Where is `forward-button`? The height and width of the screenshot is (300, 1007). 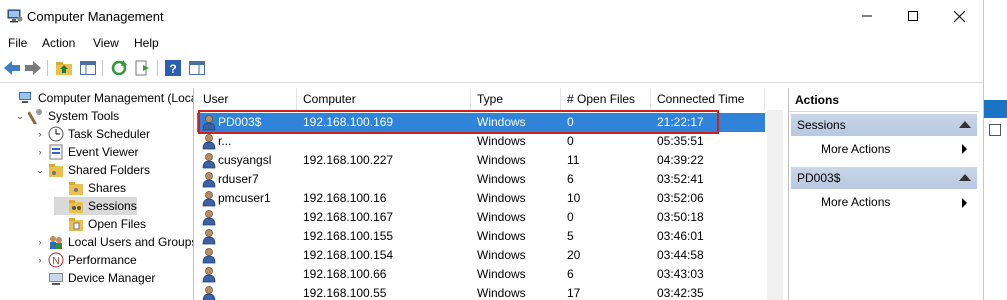
forward-button is located at coordinates (33, 68).